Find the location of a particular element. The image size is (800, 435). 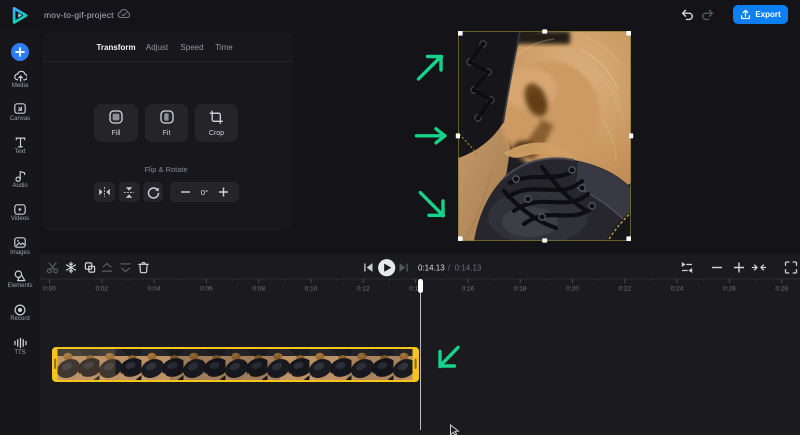

svg-text: 0:28 is located at coordinates (781, 289).